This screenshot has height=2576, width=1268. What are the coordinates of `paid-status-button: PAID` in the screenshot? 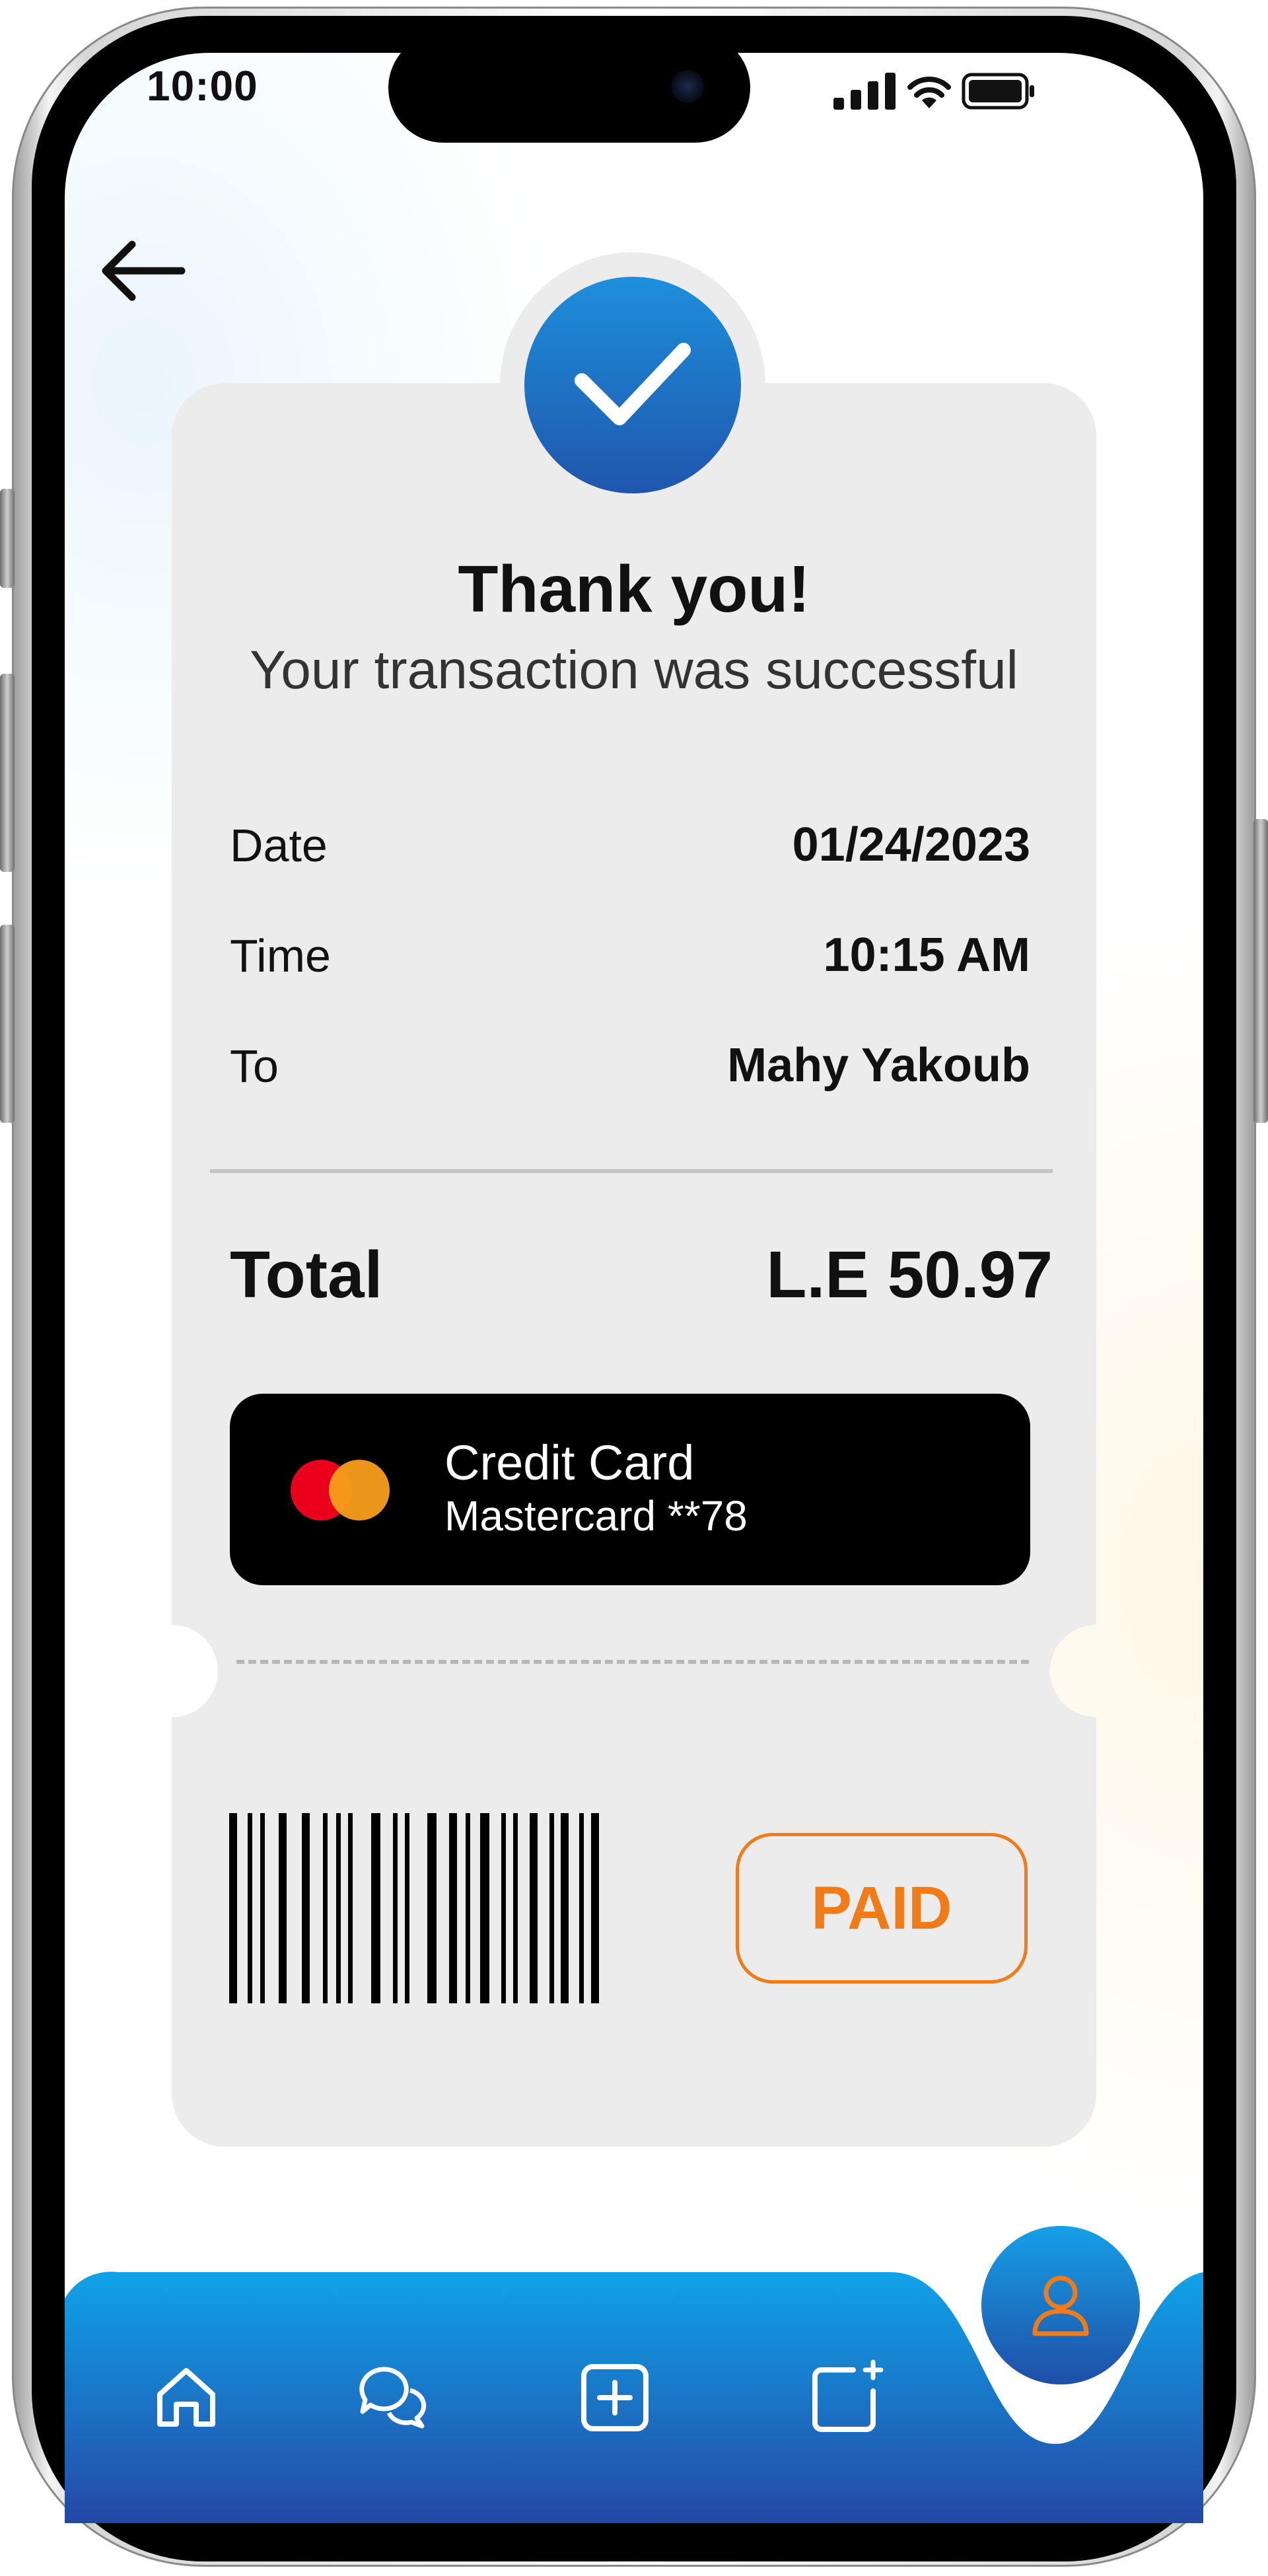 It's located at (882, 1909).